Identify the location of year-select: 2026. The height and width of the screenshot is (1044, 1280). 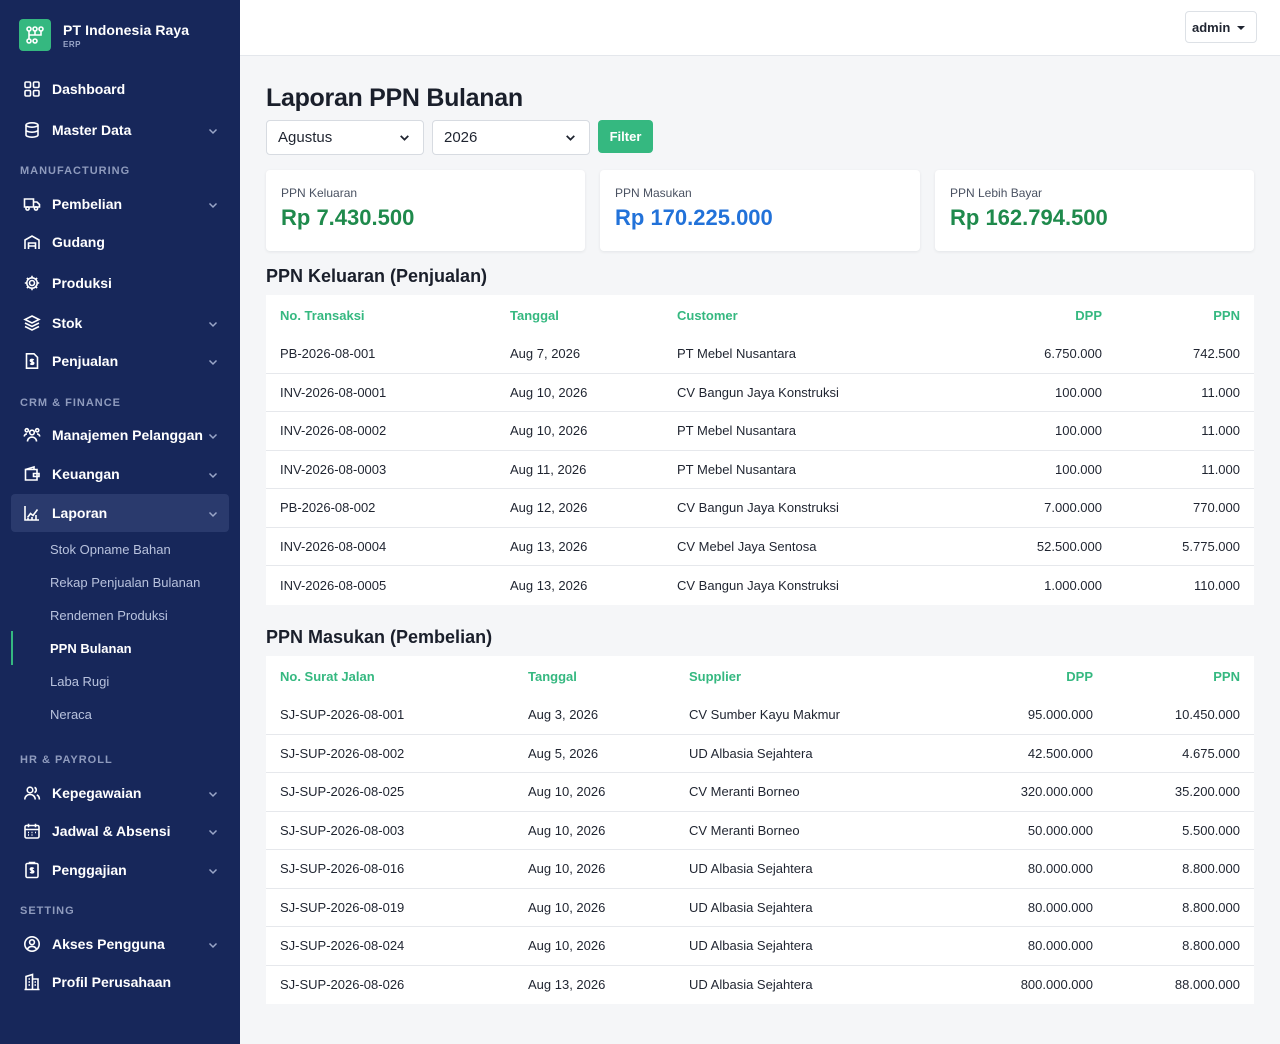
(511, 137).